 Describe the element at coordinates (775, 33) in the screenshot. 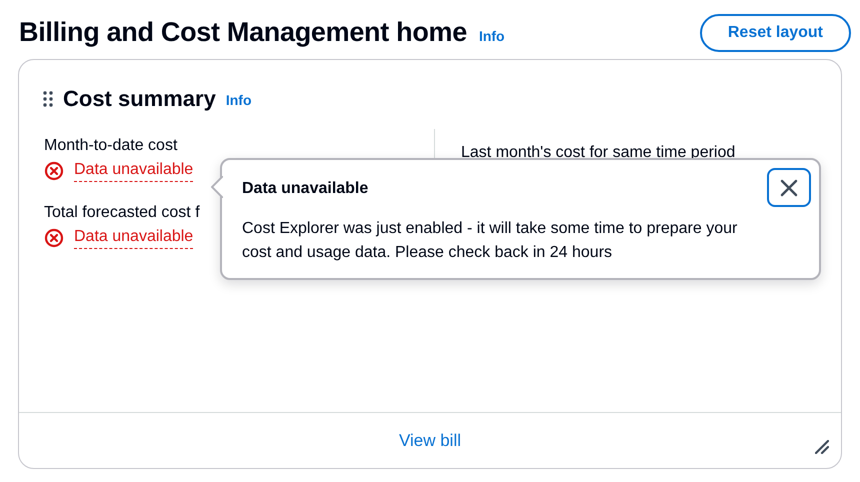

I see `reset-layout-button: Reset layout` at that location.